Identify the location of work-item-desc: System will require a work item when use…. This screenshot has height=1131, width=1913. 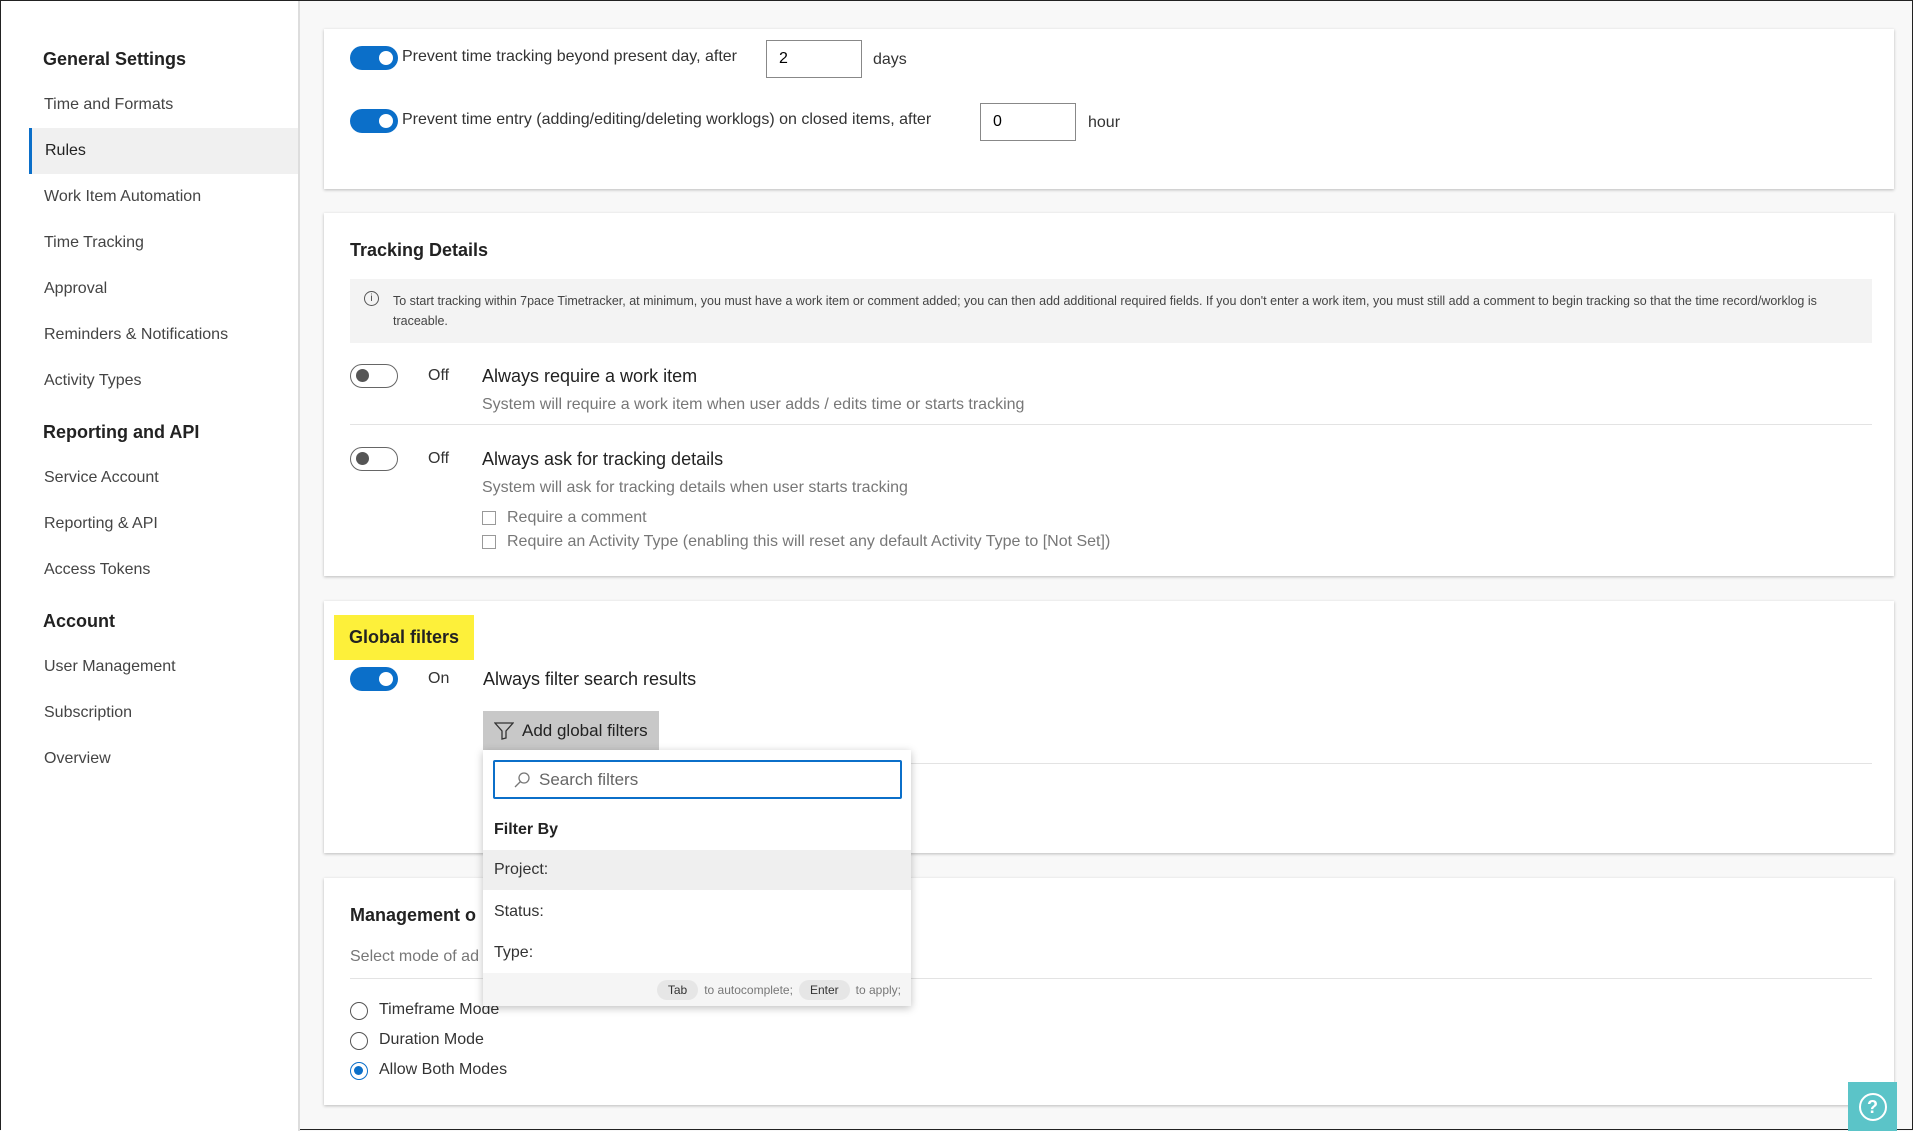
(753, 404).